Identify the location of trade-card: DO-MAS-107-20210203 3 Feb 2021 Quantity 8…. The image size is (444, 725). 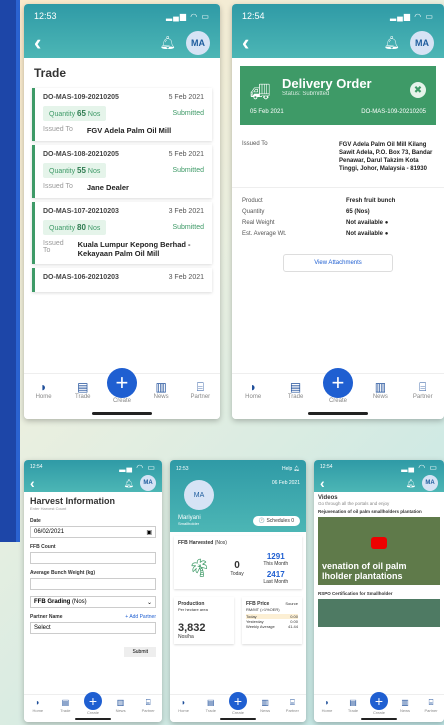
(122, 233).